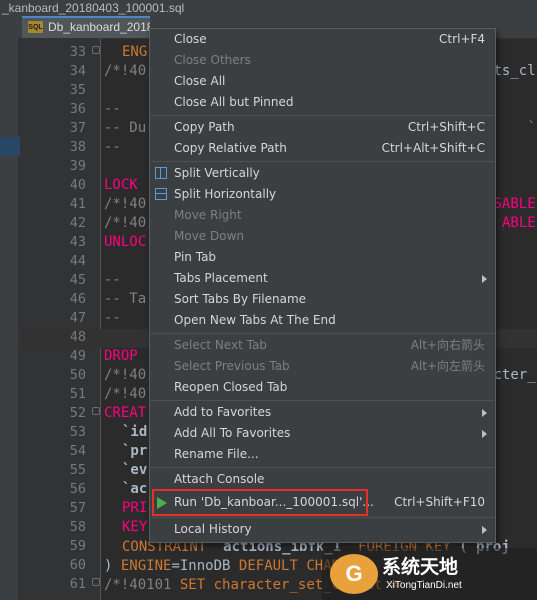 Image resolution: width=537 pixels, height=600 pixels. What do you see at coordinates (190, 39) in the screenshot?
I see `menu-item-label: Close` at bounding box center [190, 39].